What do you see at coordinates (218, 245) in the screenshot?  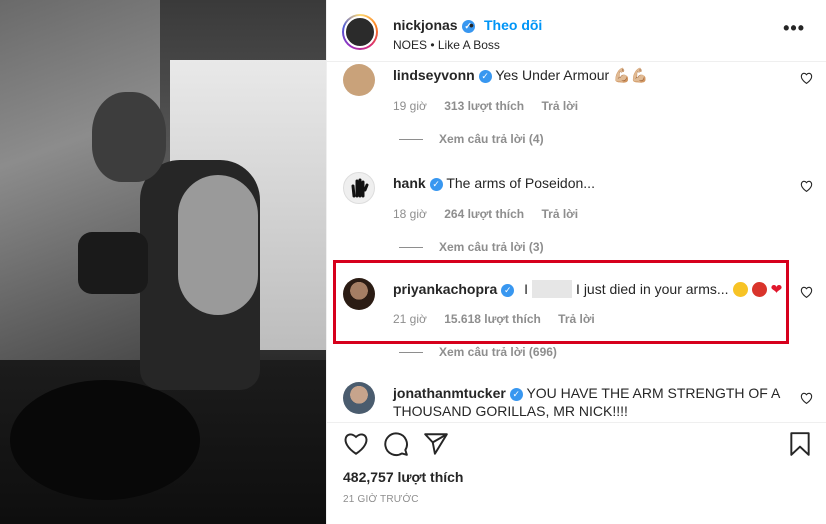 I see `media-arm` at bounding box center [218, 245].